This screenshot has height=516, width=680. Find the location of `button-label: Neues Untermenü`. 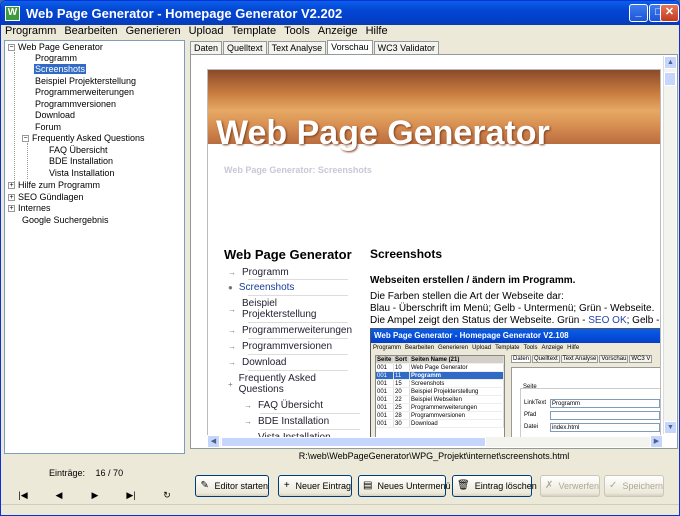

button-label: Neues Untermenü is located at coordinates (414, 486).